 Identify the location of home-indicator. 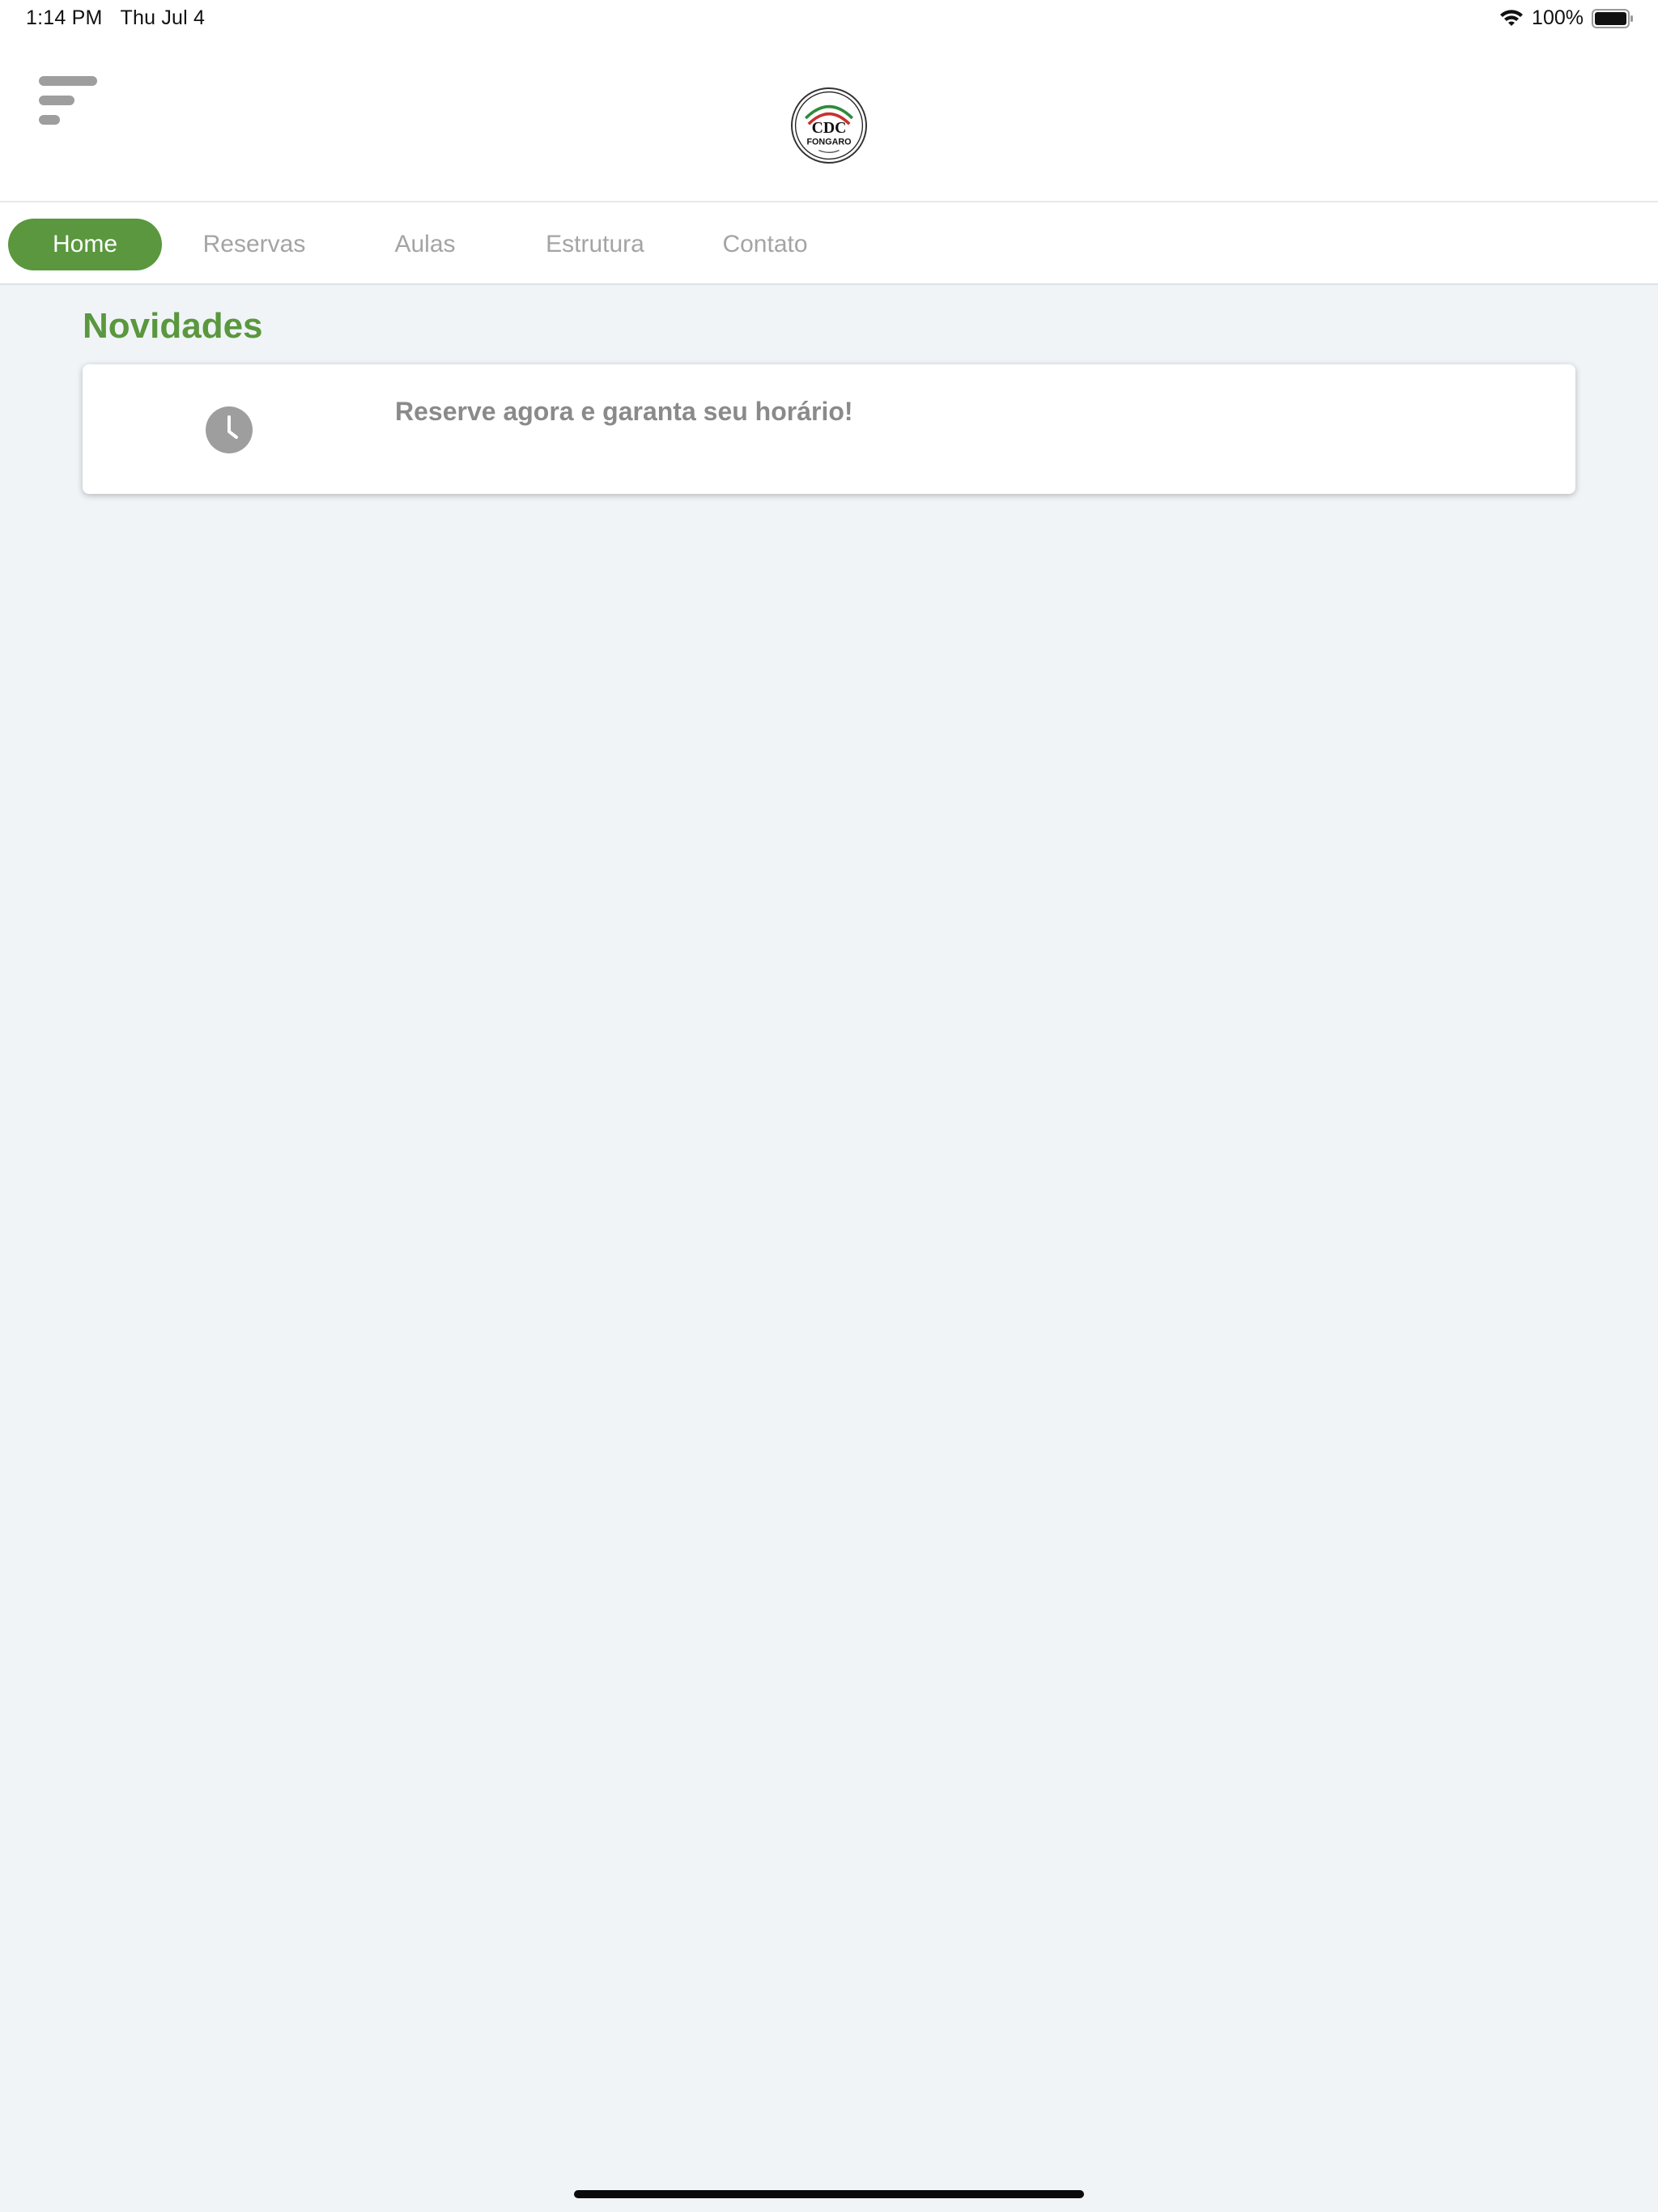
(829, 2194).